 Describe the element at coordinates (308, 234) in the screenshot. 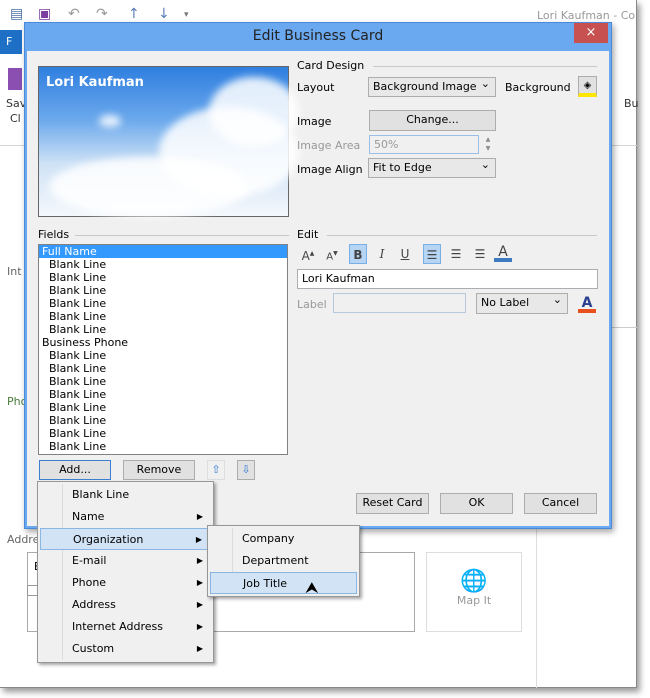

I see `edit-heading: Edit` at that location.